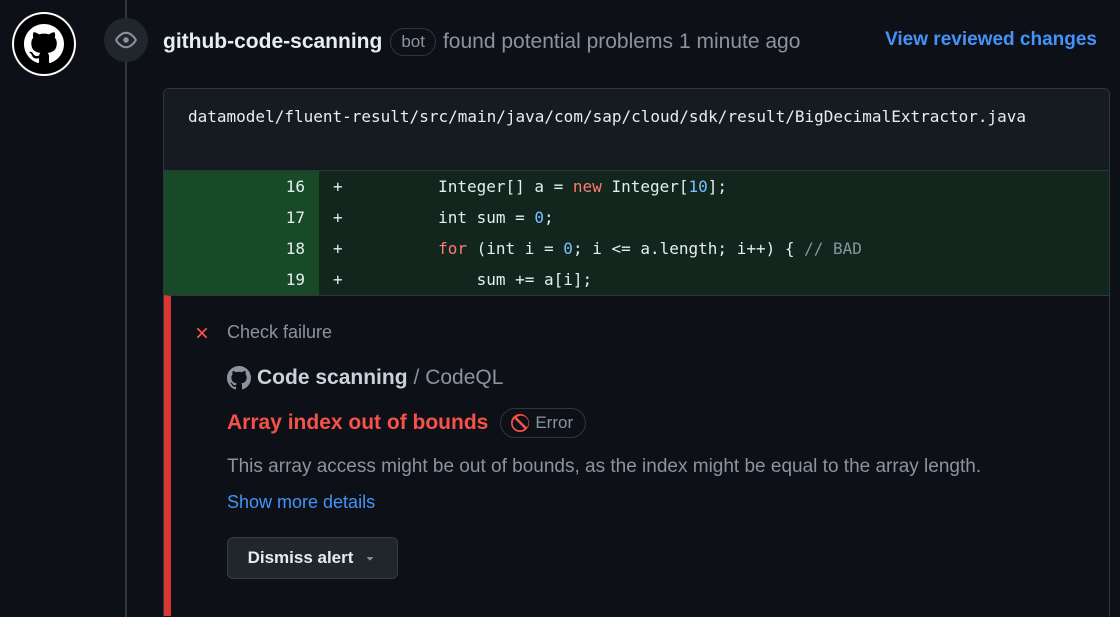 The image size is (1120, 617). I want to click on code-content: + int sum = 0;, so click(714, 217).